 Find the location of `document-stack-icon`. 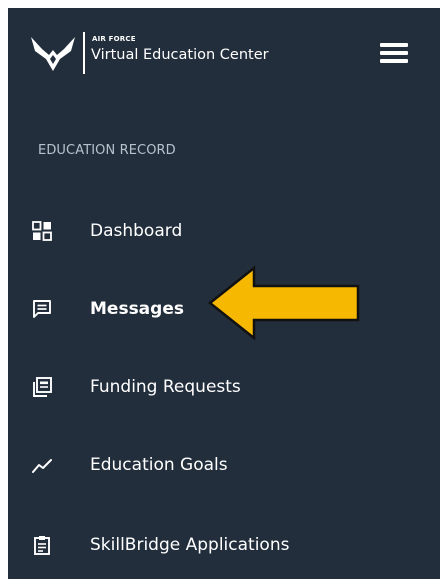

document-stack-icon is located at coordinates (42, 387).